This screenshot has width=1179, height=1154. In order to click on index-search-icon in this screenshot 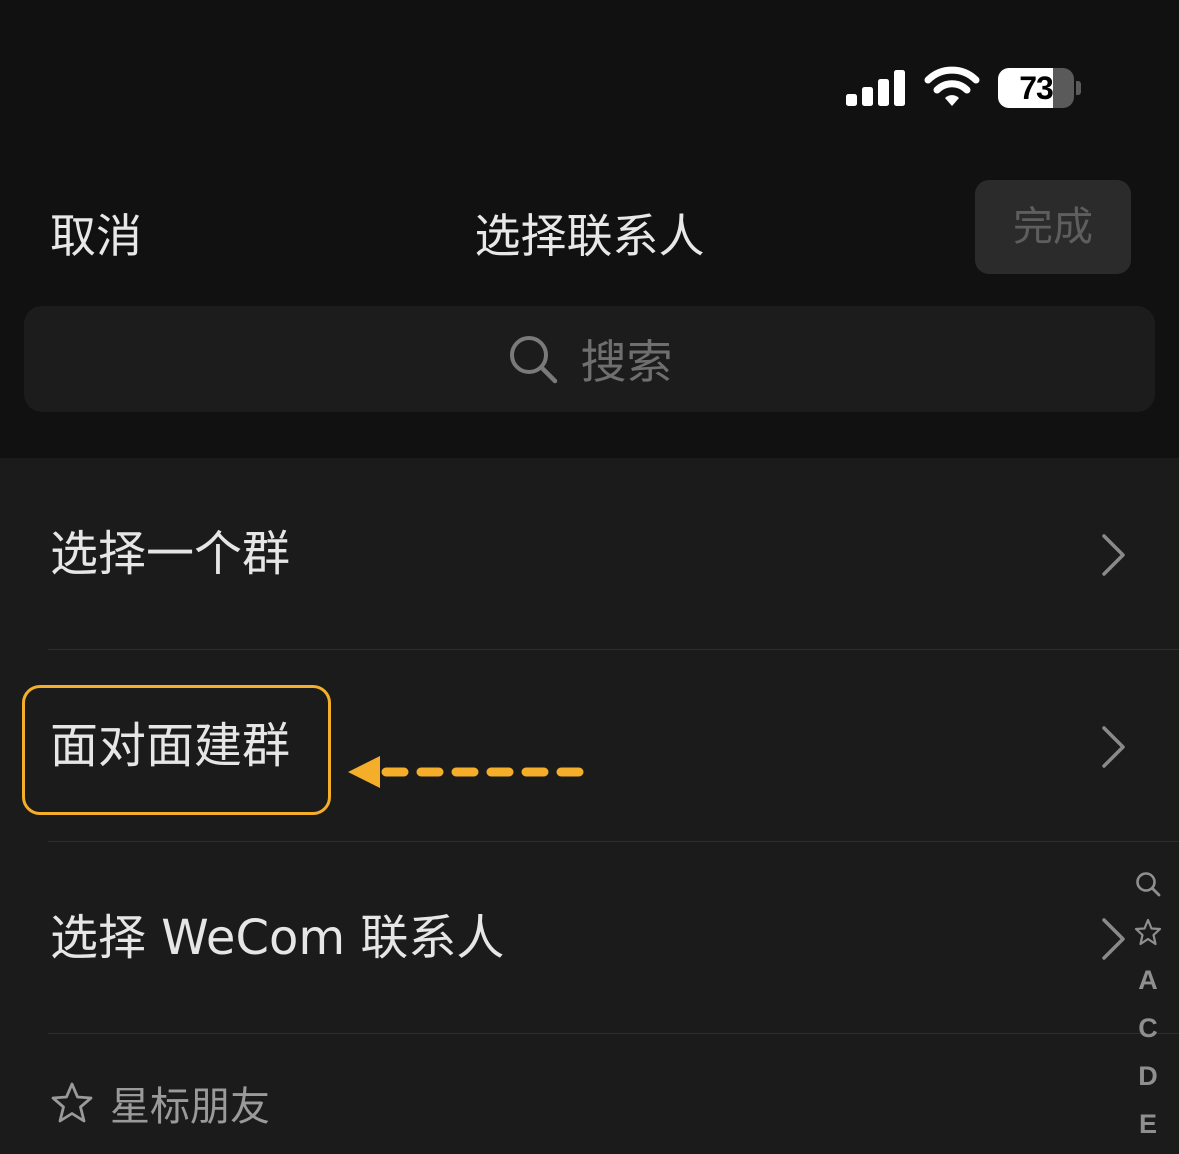, I will do `click(1148, 884)`.